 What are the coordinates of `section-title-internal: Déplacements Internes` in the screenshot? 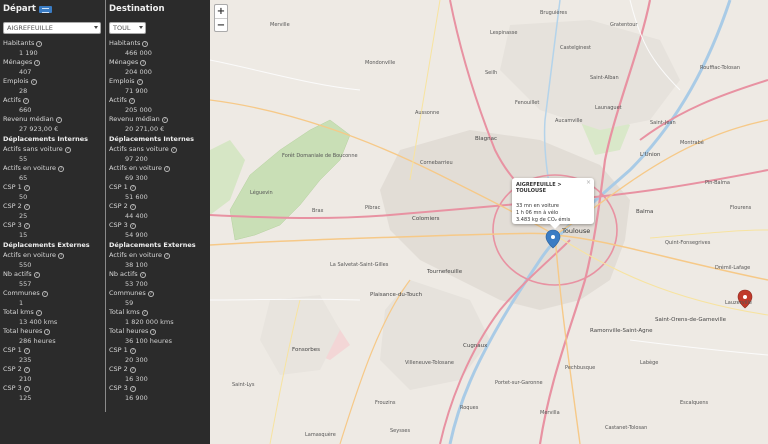 It's located at (46, 139).